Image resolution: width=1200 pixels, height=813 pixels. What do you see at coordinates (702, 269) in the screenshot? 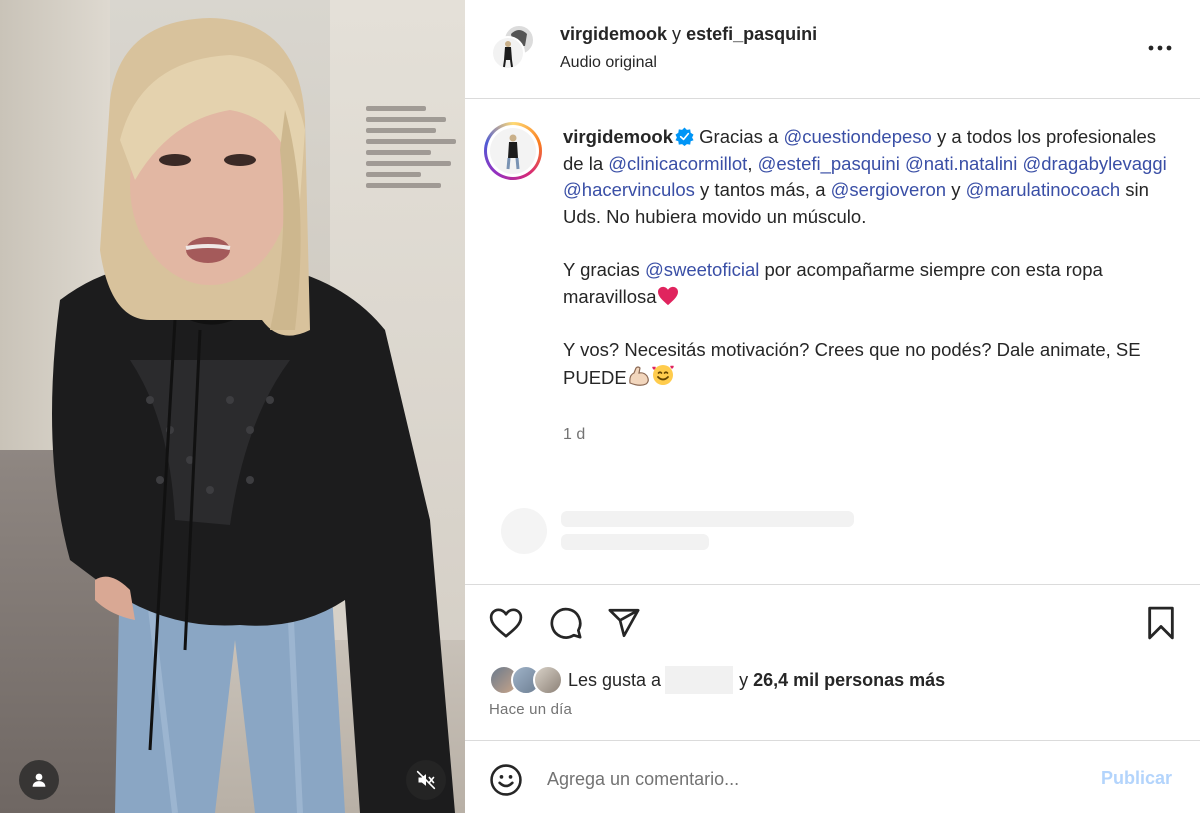
I see `mention-link: @sweetoficial` at bounding box center [702, 269].